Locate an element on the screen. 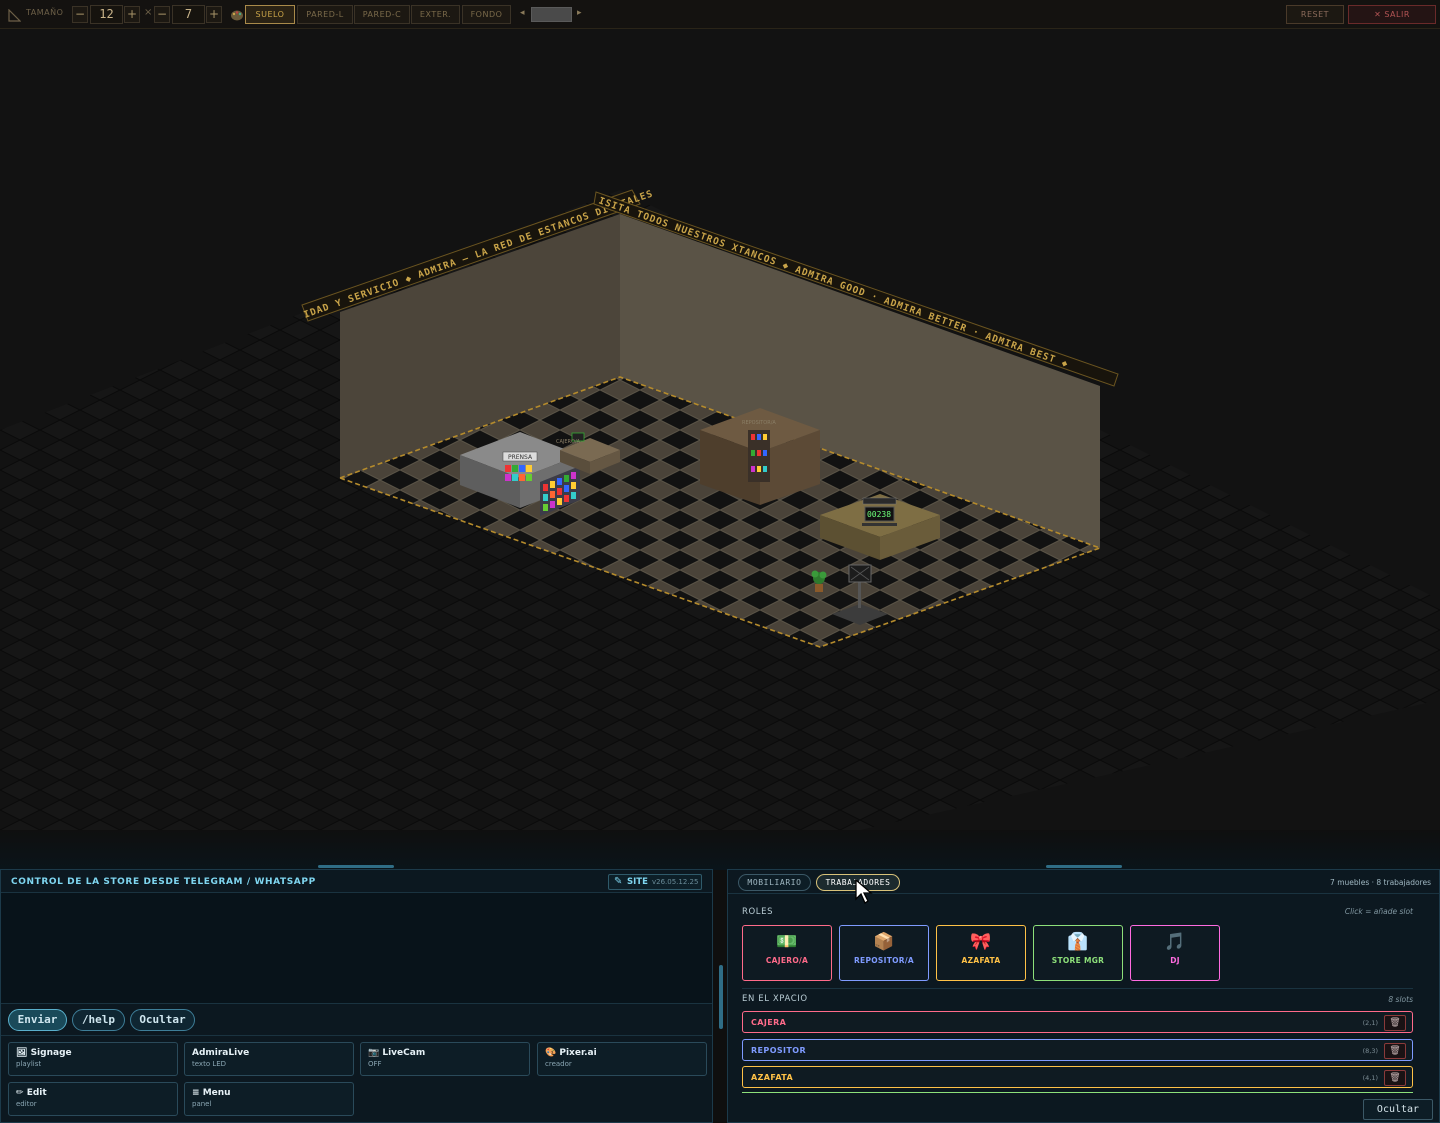  next-color-button: ▸ is located at coordinates (579, 13).